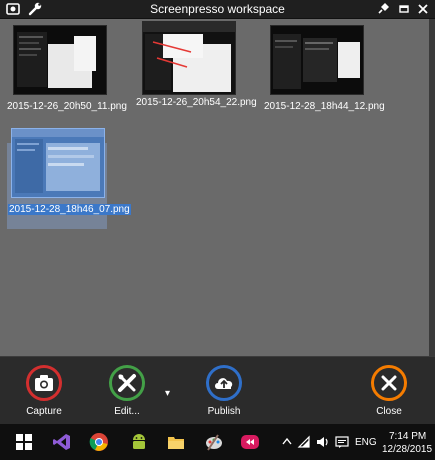 This screenshot has height=460, width=435. I want to click on thumbnail-filename: 2015-12-26_20h50_11.png, so click(67, 106).